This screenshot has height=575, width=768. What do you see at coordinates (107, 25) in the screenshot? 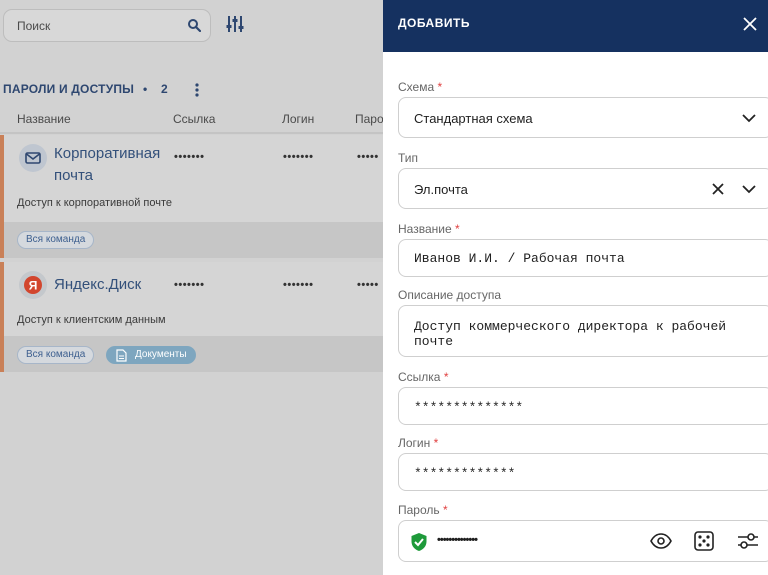
I see `search-input: Поиск` at bounding box center [107, 25].